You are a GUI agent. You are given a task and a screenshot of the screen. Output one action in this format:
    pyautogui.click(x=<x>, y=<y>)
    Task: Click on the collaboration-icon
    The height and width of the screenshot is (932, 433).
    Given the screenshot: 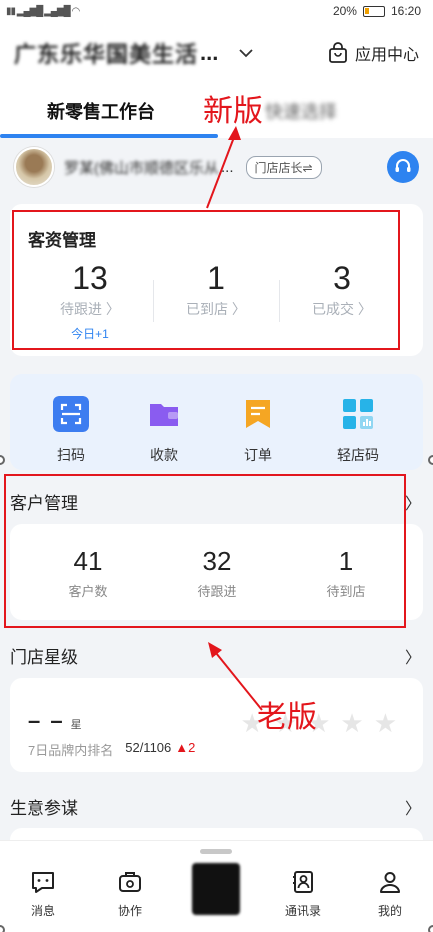 What is the action you would take?
    pyautogui.click(x=130, y=882)
    